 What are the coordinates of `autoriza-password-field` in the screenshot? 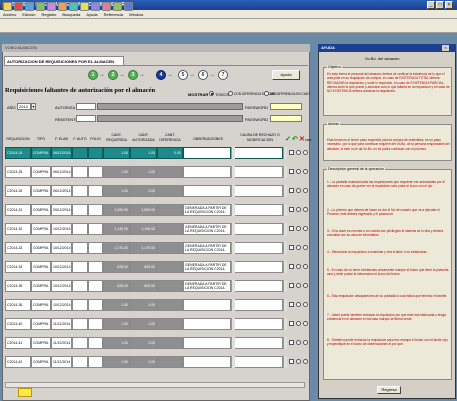 It's located at (286, 106).